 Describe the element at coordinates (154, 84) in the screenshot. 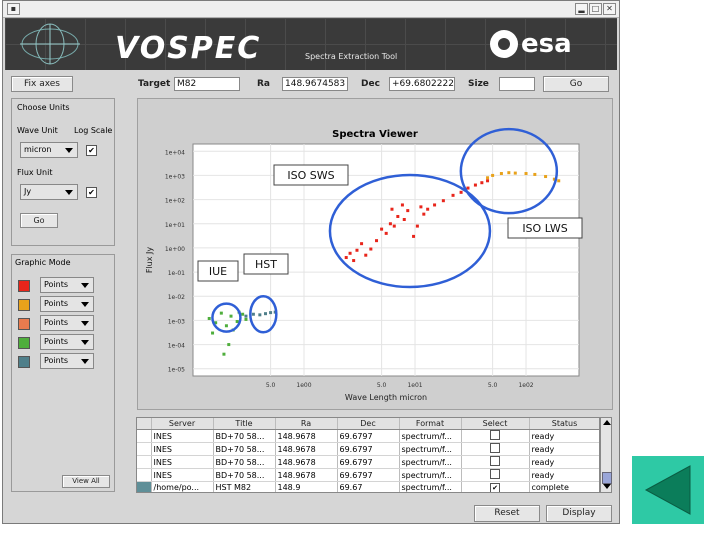

I see `target-label: Target` at that location.